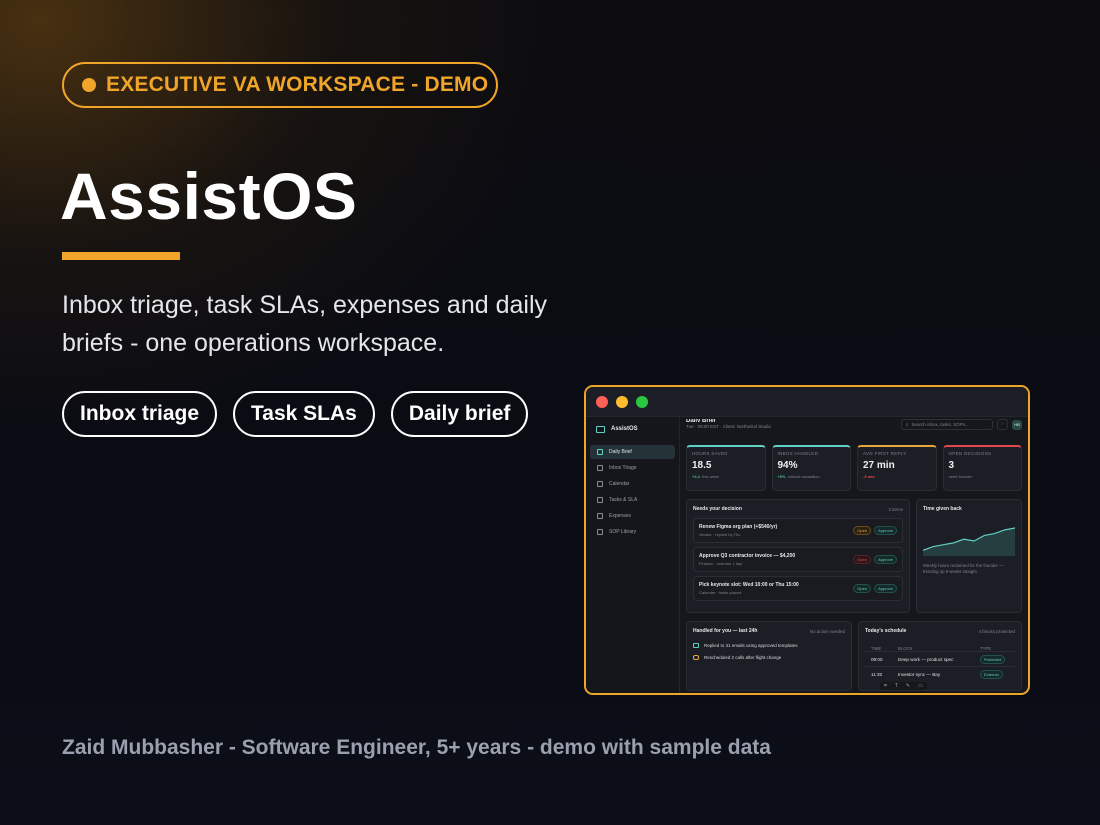 Image resolution: width=1100 pixels, height=825 pixels. What do you see at coordinates (642, 401) in the screenshot?
I see `maximize-window-icon` at bounding box center [642, 401].